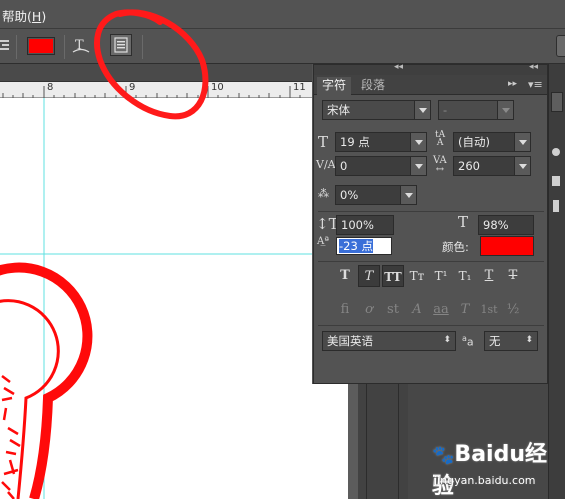 This screenshot has width=565, height=499. What do you see at coordinates (282, 14) in the screenshot?
I see `menu-bar: 帮助(H)` at bounding box center [282, 14].